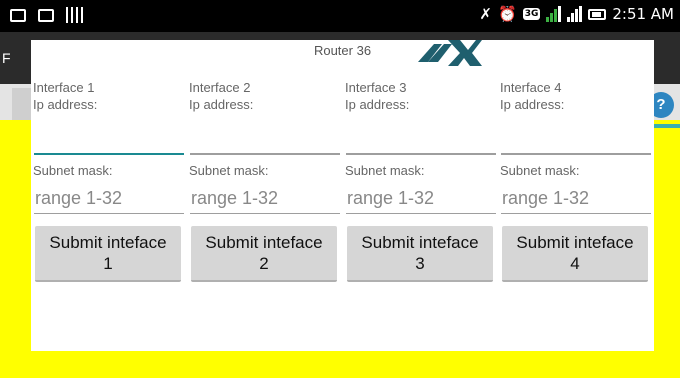 This screenshot has width=680, height=378. I want to click on submit-interface-2-button: Submit inteface 2, so click(264, 254).